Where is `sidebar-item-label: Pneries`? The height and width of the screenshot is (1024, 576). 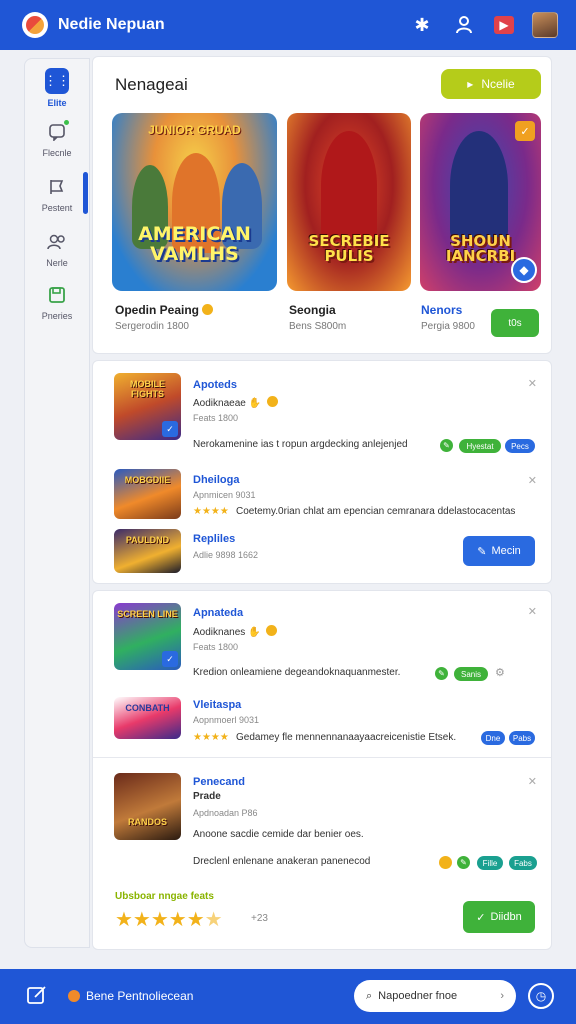
sidebar-item-label: Pneries is located at coordinates (57, 316).